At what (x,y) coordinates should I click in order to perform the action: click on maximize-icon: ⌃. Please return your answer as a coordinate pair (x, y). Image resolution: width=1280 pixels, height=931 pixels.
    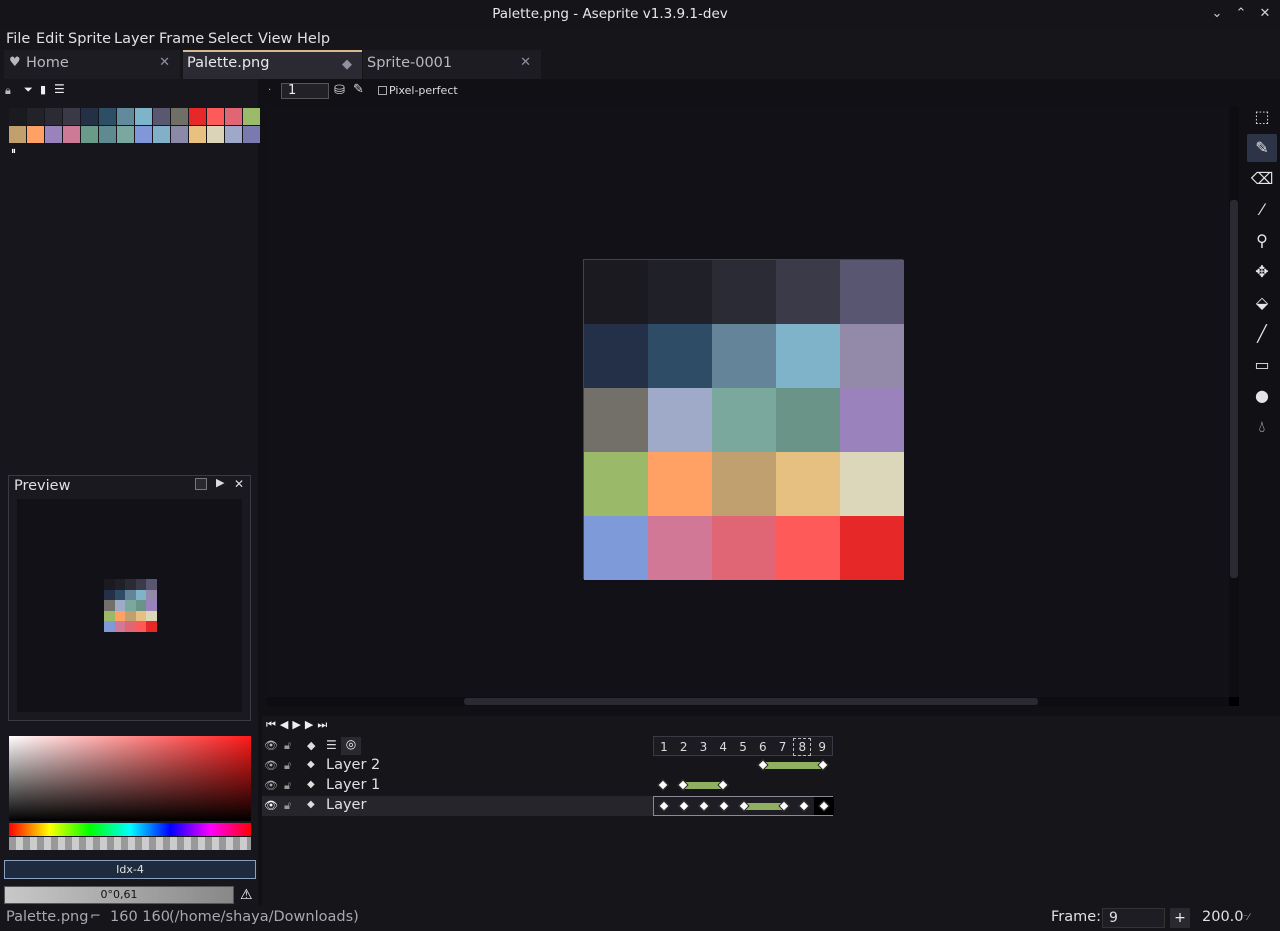
    Looking at the image, I should click on (1241, 14).